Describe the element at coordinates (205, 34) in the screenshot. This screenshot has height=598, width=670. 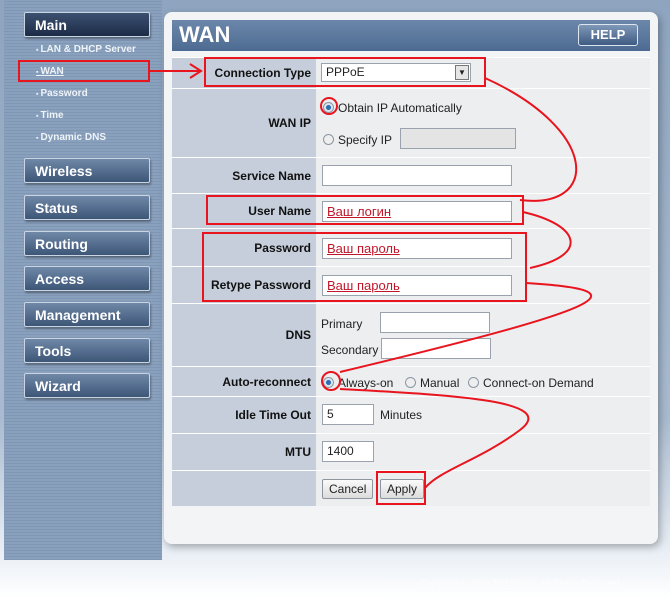
I see `page-title: WAN` at that location.